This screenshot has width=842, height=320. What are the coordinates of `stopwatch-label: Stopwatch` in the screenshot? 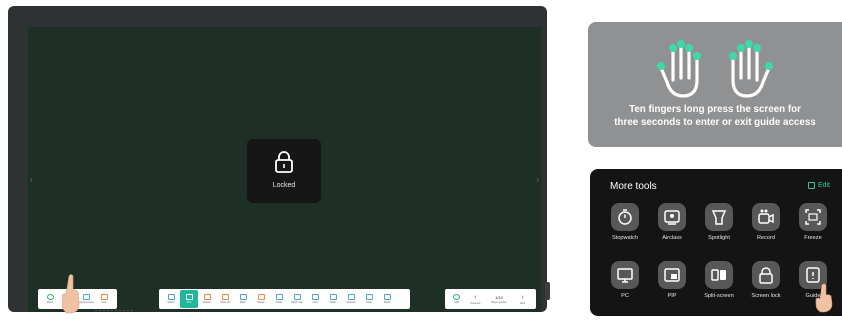 It's located at (625, 238).